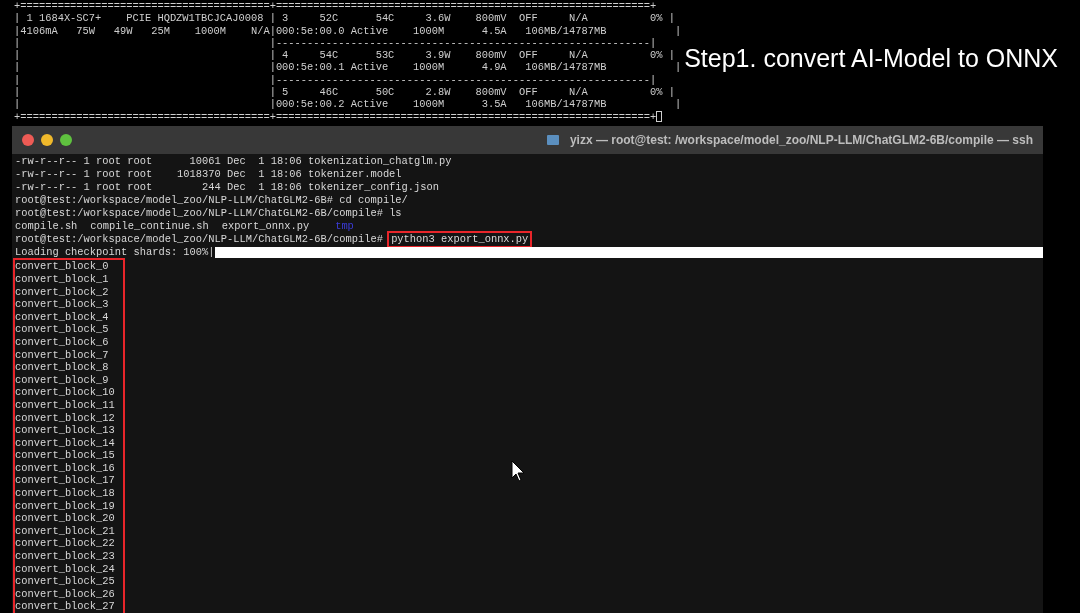 The width and height of the screenshot is (1080, 613). What do you see at coordinates (62, 317) in the screenshot?
I see `terminal-line: convert_block_4` at bounding box center [62, 317].